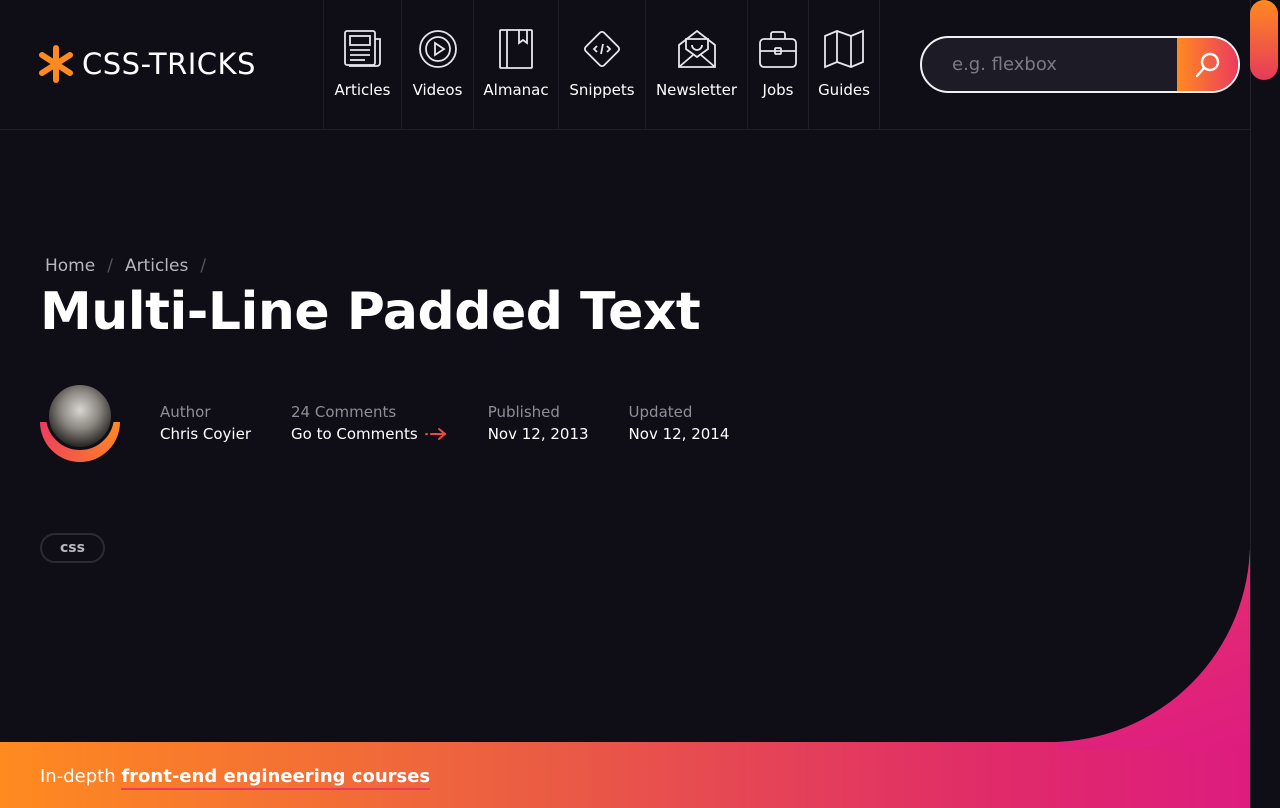 The image size is (1280, 808). I want to click on nav-label: Videos, so click(437, 90).